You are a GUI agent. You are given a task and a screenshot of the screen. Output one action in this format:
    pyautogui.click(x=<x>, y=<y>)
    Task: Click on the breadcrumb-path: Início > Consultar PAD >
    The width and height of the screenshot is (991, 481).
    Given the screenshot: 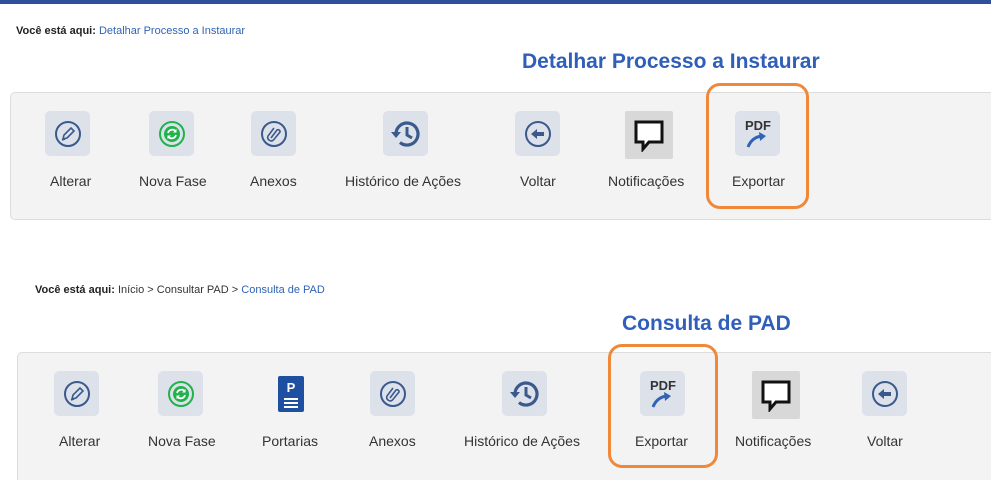 What is the action you would take?
    pyautogui.click(x=178, y=290)
    